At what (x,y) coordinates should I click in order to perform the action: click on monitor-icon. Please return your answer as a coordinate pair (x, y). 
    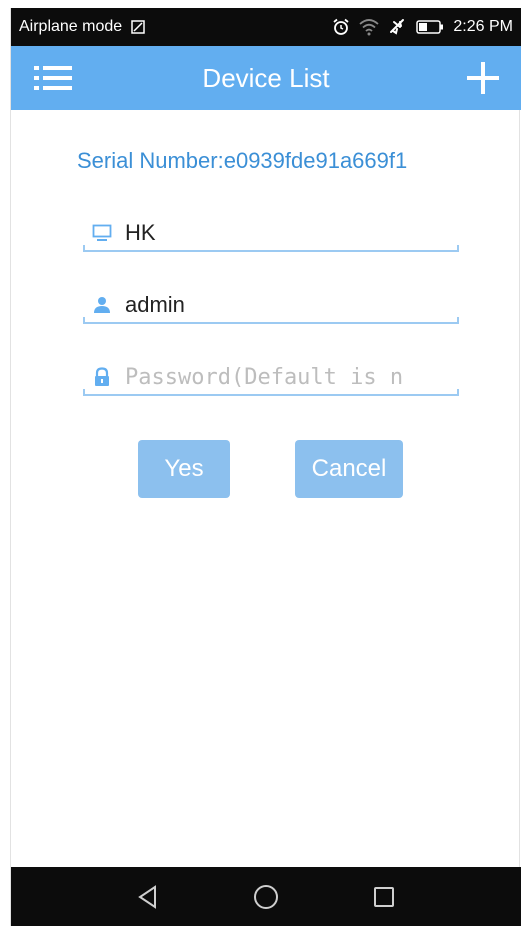
    Looking at the image, I should click on (102, 233).